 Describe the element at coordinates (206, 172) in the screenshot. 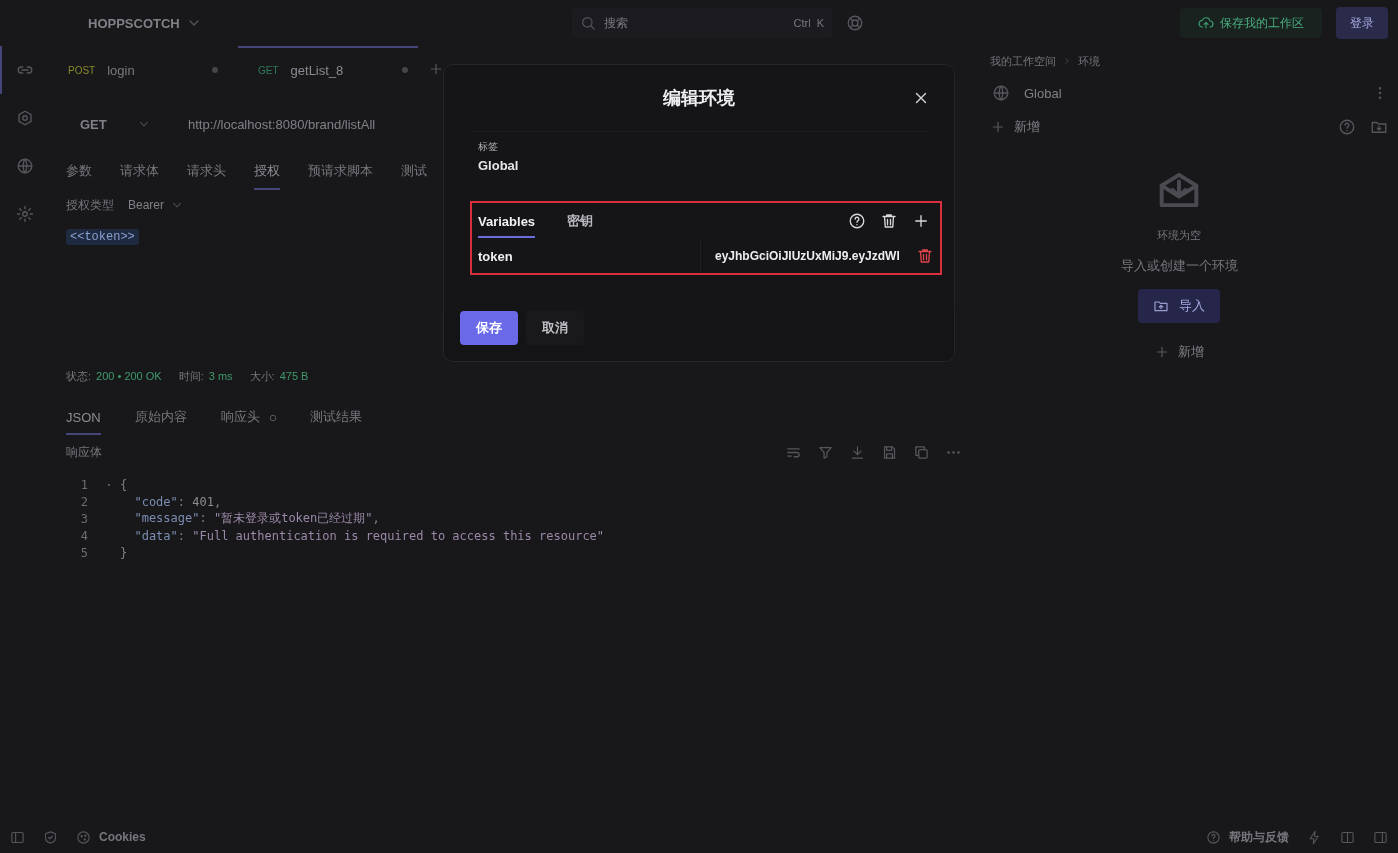

I see `section-tab: 请求头` at that location.